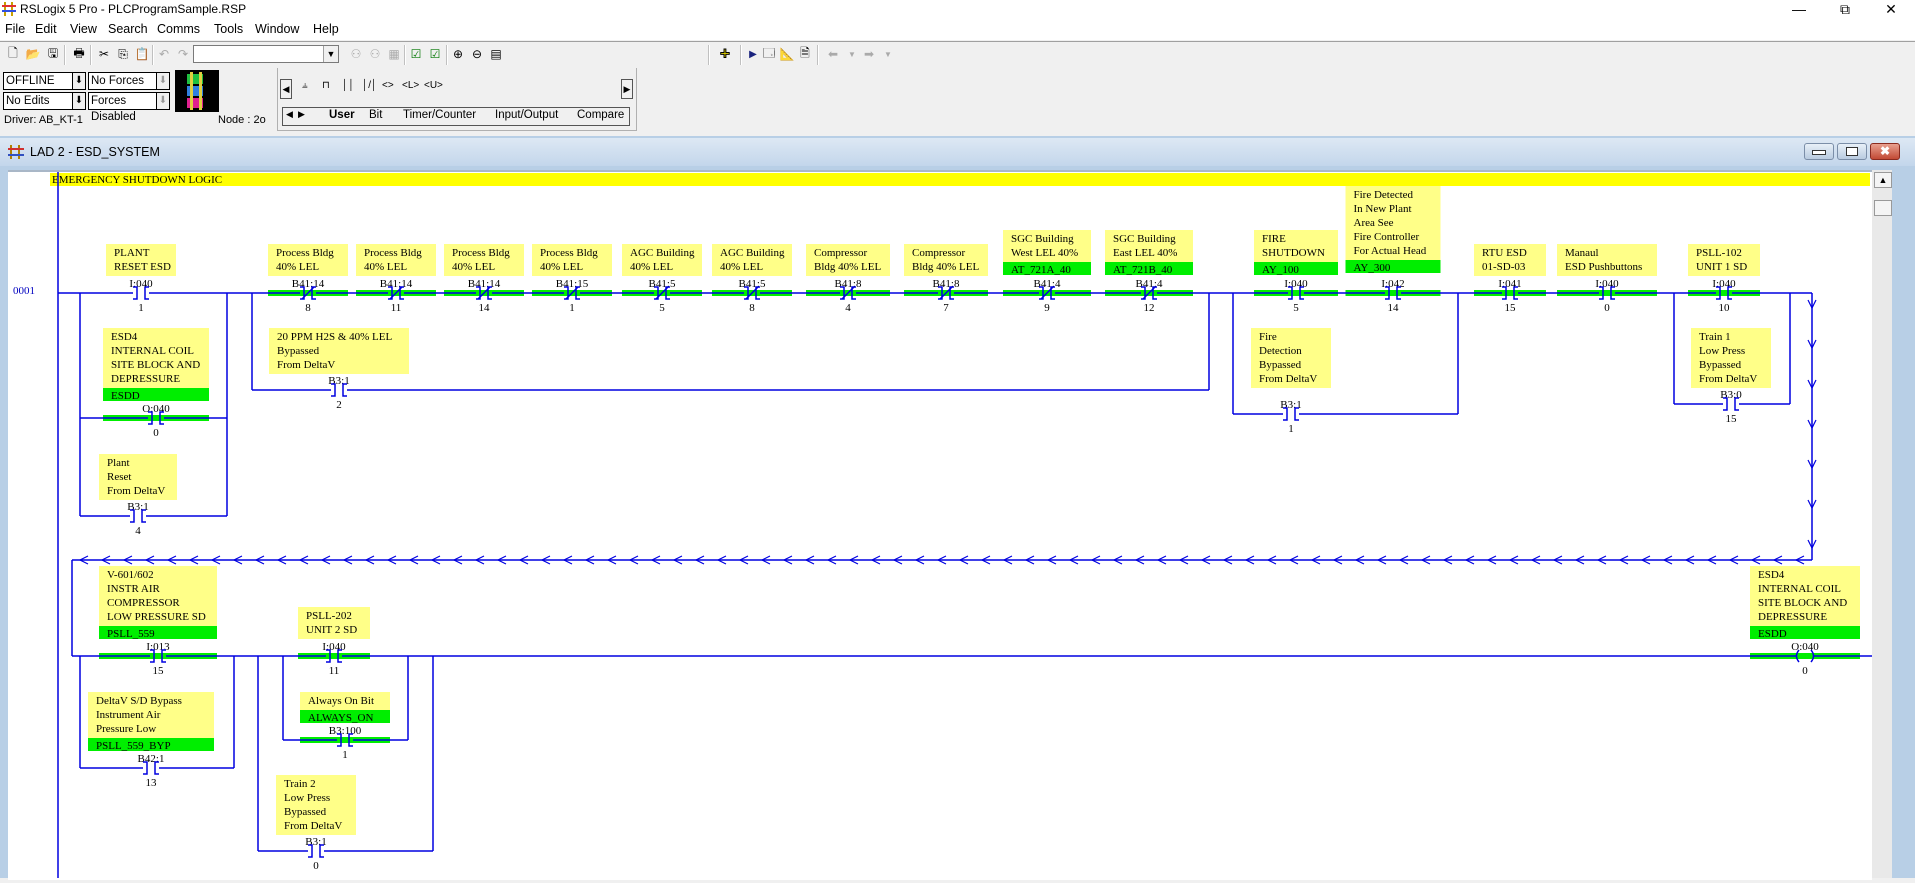 This screenshot has width=1915, height=883. Describe the element at coordinates (396, 279) in the screenshot. I see `instruction-process-bldg-2: Process Bldg 40% LEL B41:14 11` at that location.